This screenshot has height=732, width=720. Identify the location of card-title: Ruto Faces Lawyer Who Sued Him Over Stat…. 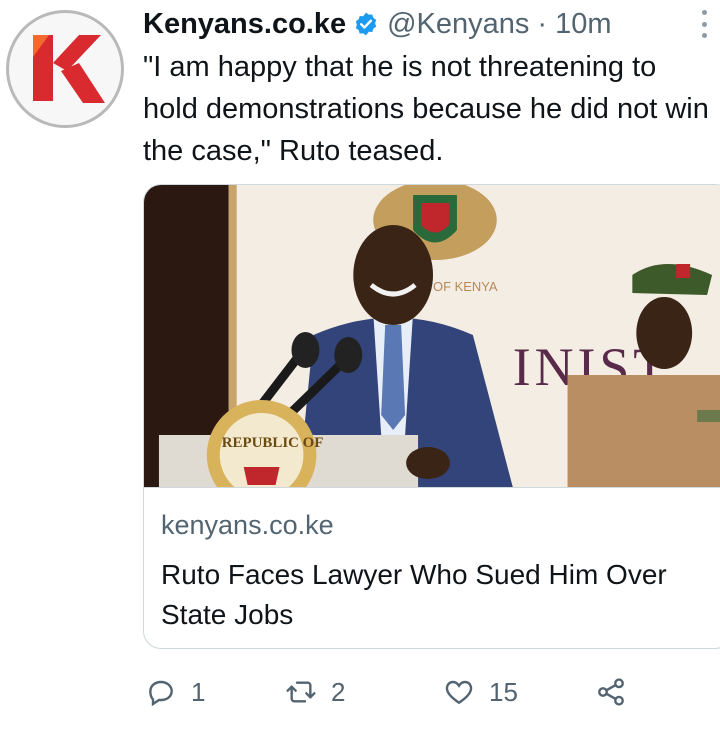
(440, 595).